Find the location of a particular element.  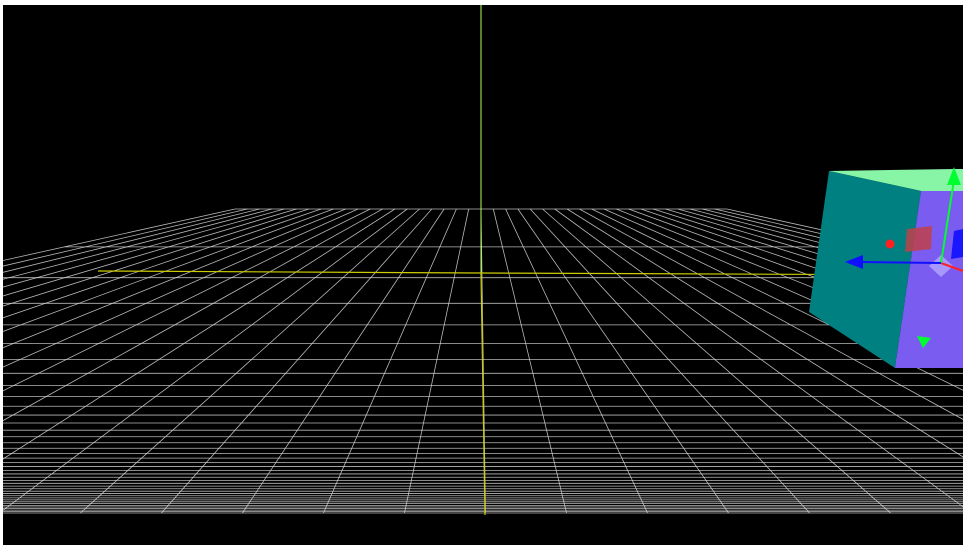

gizmo-x-rotate-handle is located at coordinates (890, 244).